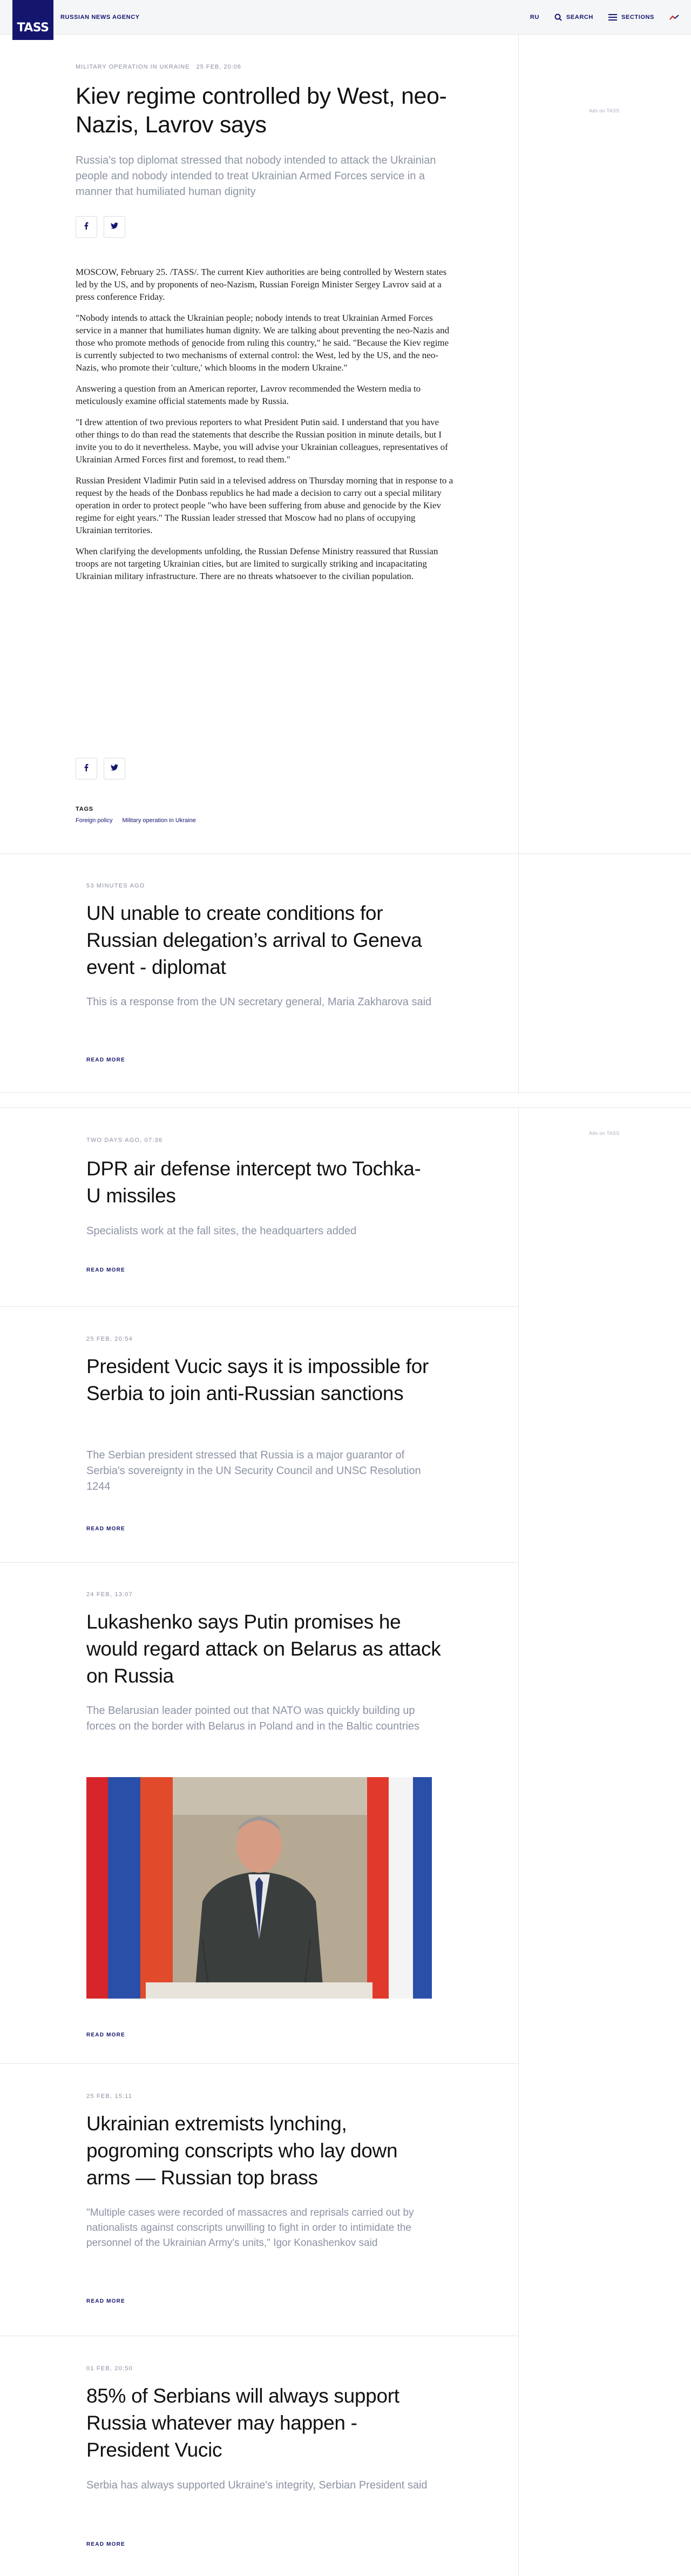 This screenshot has height=2576, width=691. I want to click on agency-name: RUSSIAN NEWS AGENCY, so click(100, 17).